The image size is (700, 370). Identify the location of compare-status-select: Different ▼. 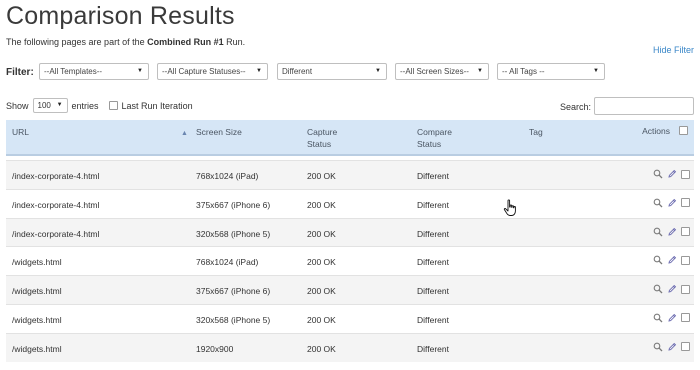
(332, 71).